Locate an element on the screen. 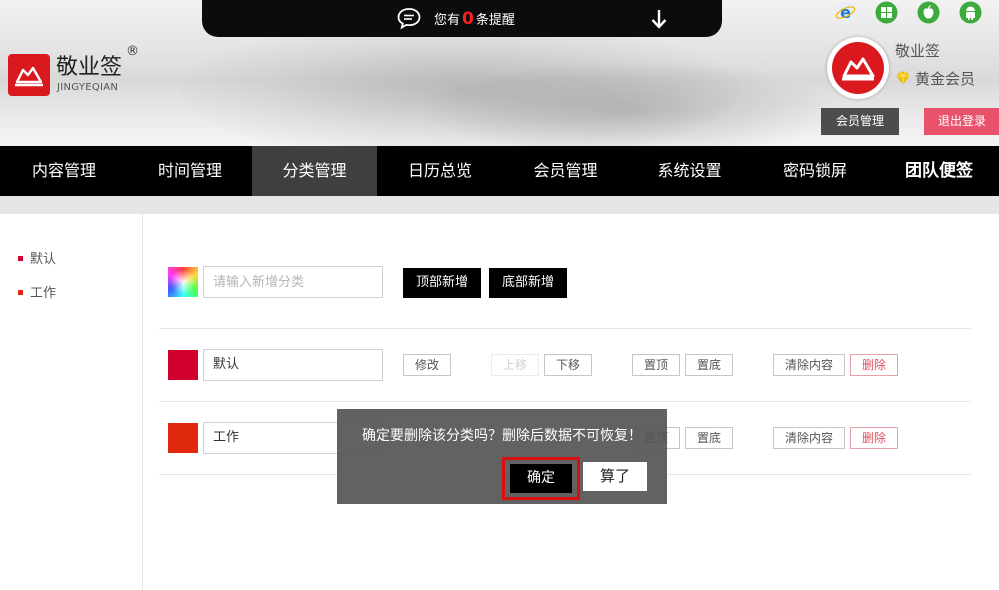  notification-text: 您有 0 条提醒 is located at coordinates (474, 19).